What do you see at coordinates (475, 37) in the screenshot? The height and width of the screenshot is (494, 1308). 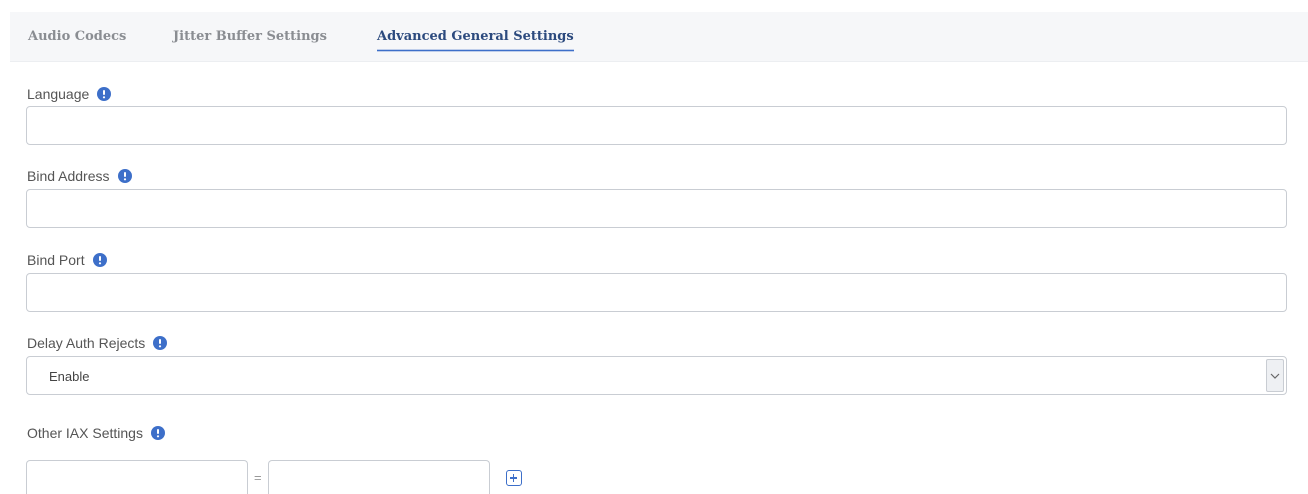 I see `tab-advanced-general-settings: Advanced General Settings` at bounding box center [475, 37].